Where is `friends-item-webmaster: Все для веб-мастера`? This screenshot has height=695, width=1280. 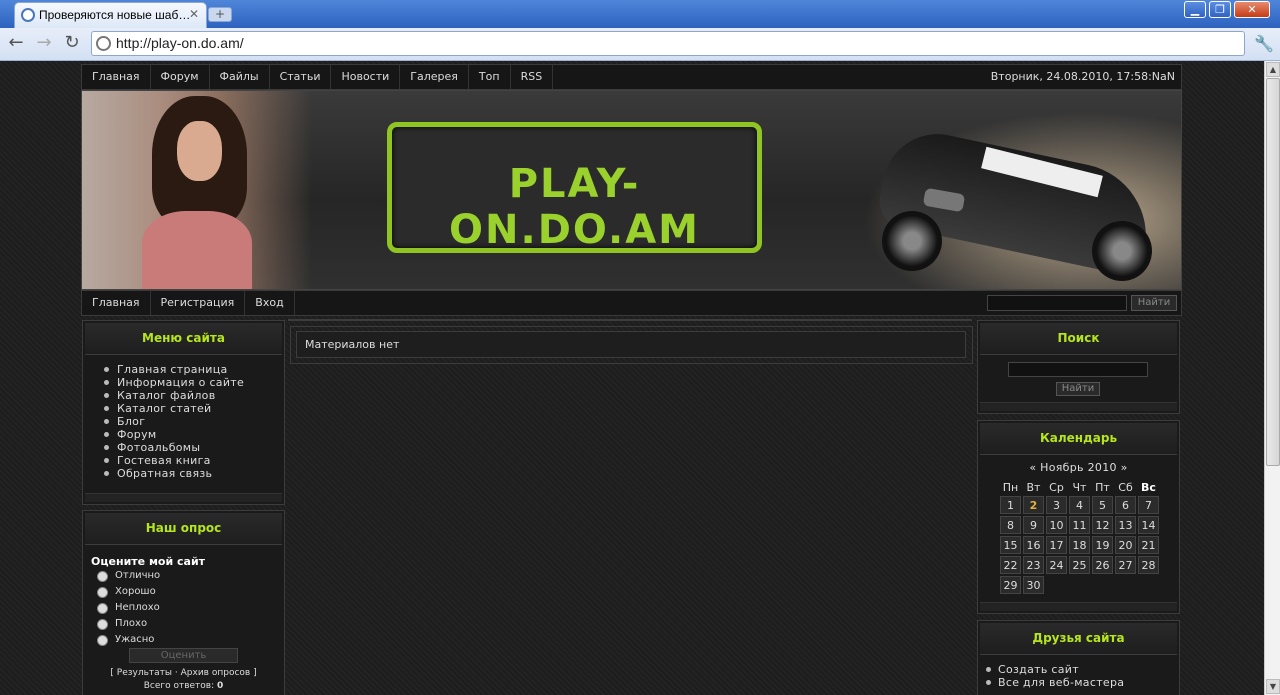
friends-item-webmaster: Все для веб-мастера is located at coordinates (1082, 682).